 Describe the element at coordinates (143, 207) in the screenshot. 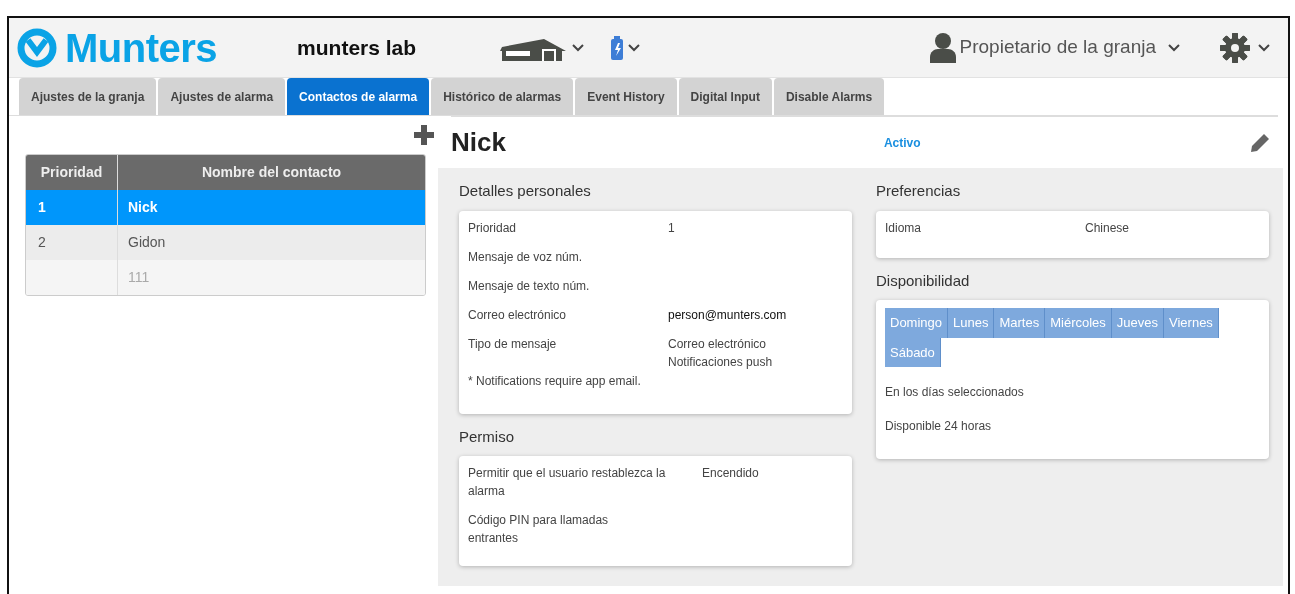

I see `contact-name: Nick` at that location.